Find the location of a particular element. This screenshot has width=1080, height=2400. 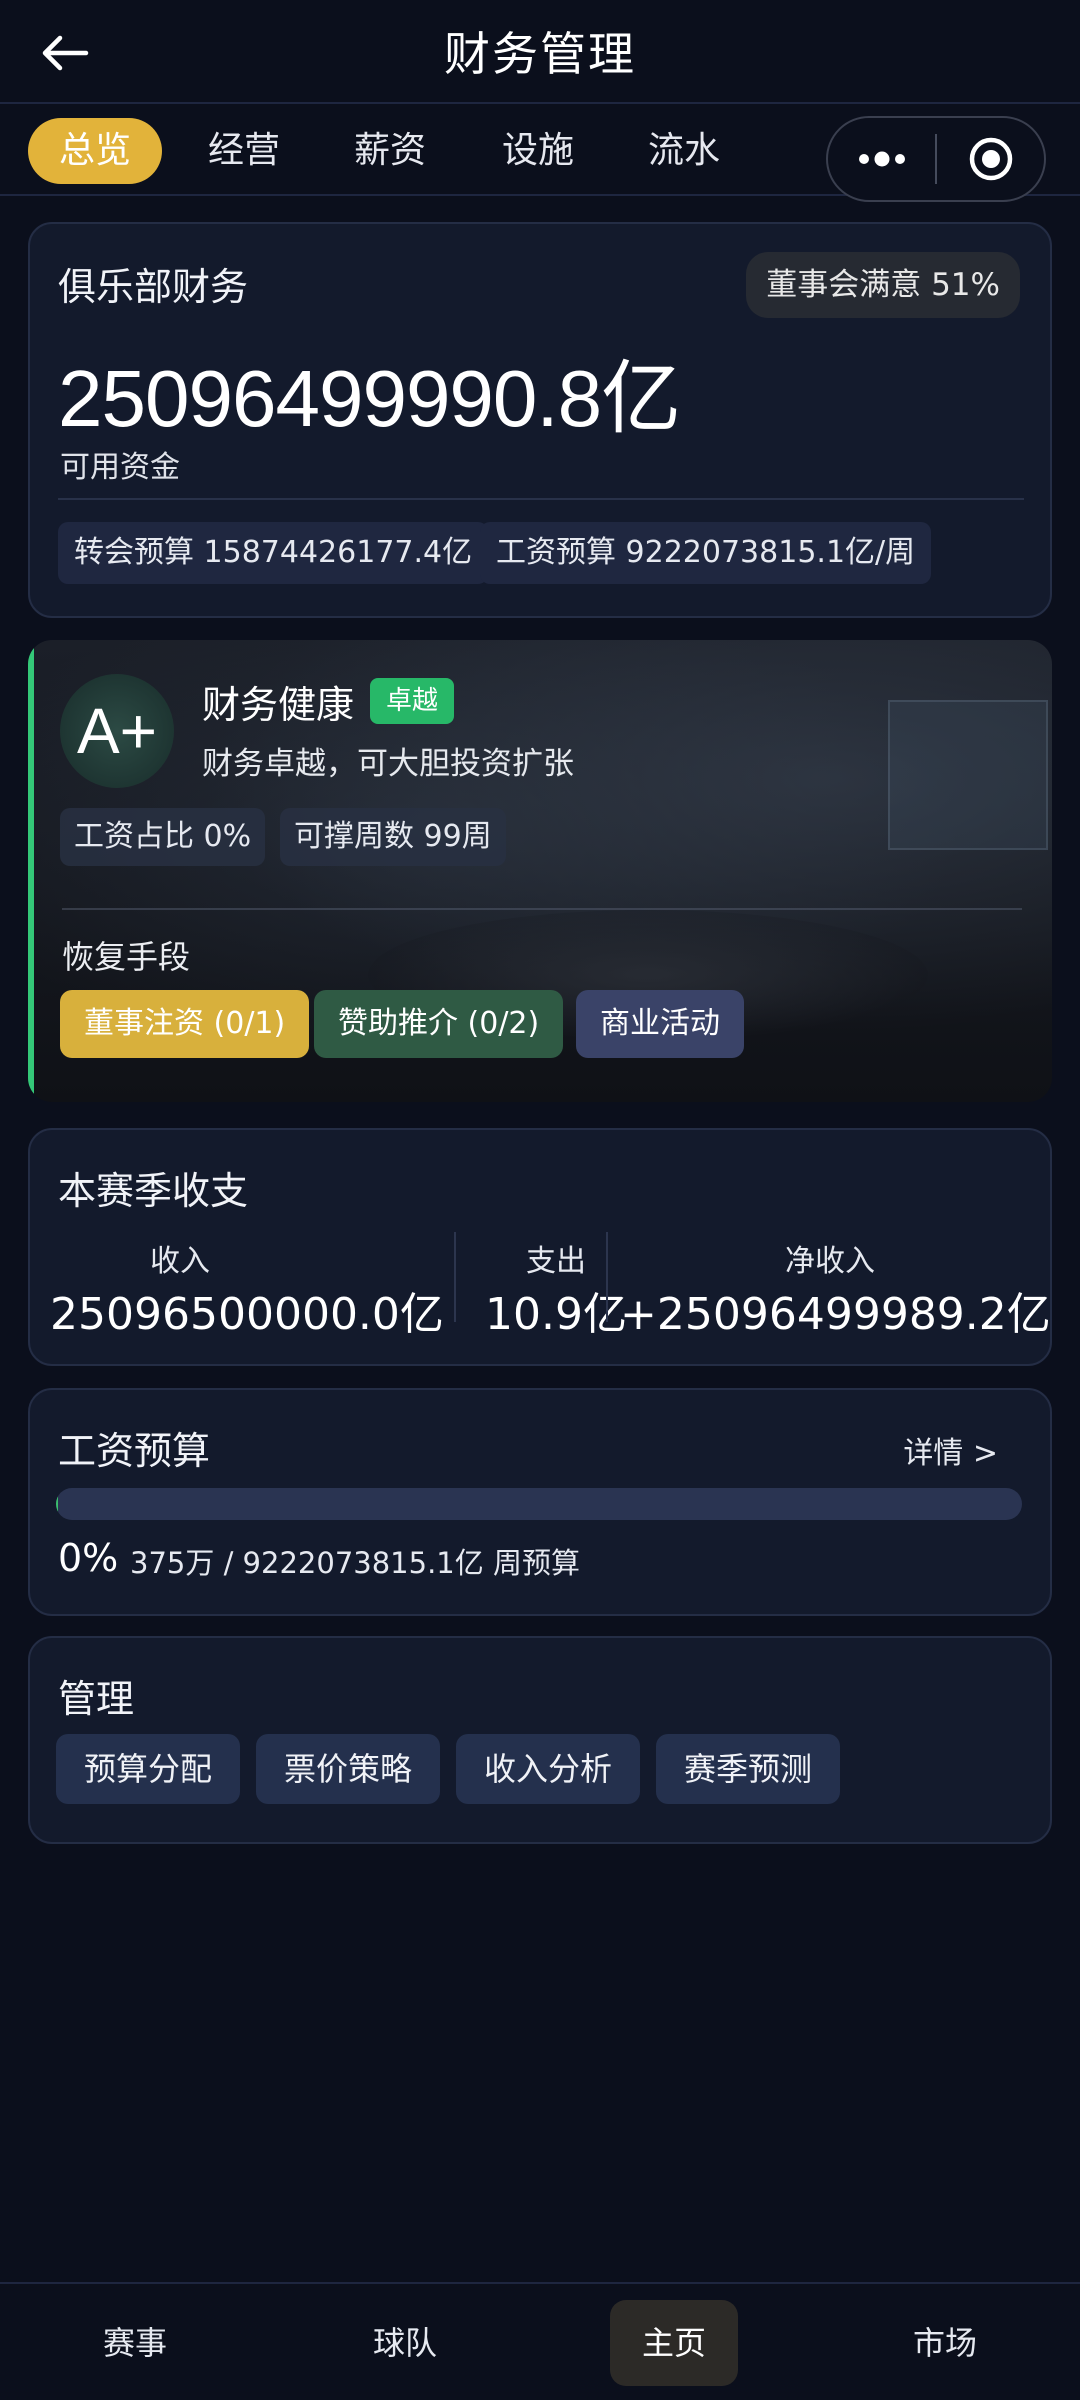

season-income-title: 本赛季收支 is located at coordinates (153, 1191).